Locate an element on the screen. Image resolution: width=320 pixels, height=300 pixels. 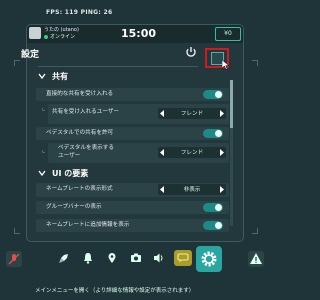
settings-button is located at coordinates (209, 259).